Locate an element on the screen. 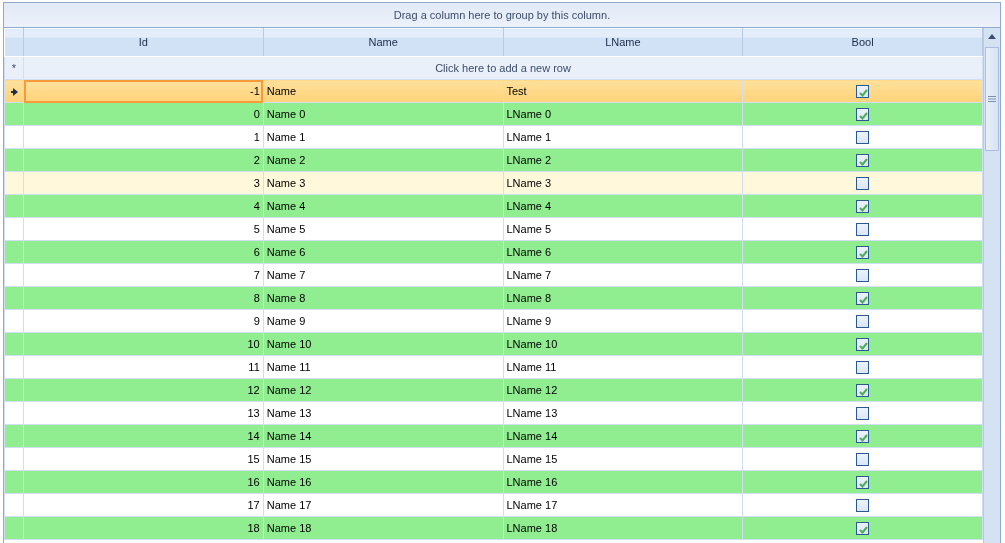 The width and height of the screenshot is (1005, 543). table-cell: Name 12 is located at coordinates (383, 390).